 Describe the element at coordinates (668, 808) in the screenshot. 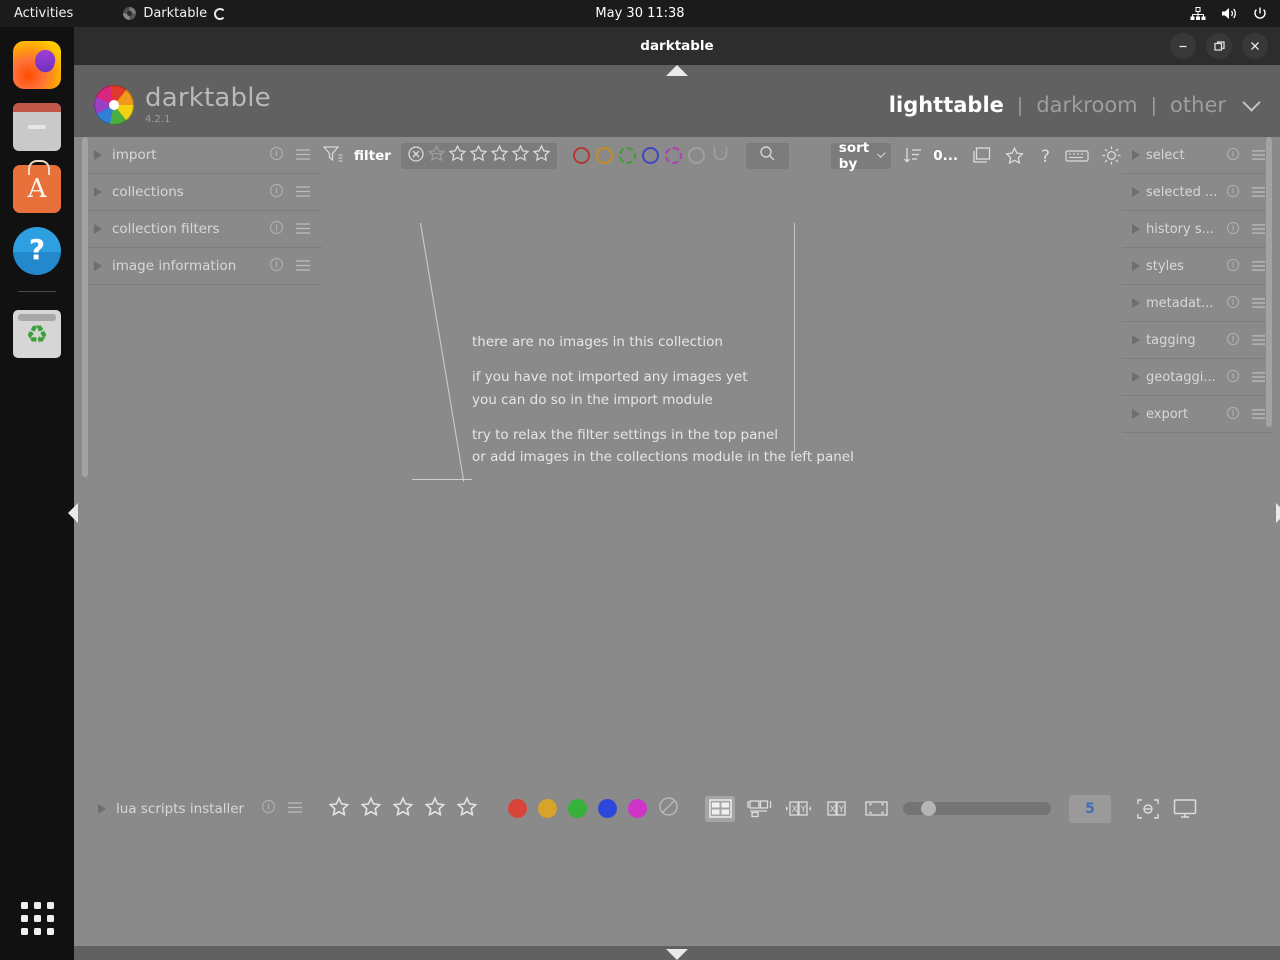

I see `clear-color-labels-icon` at that location.